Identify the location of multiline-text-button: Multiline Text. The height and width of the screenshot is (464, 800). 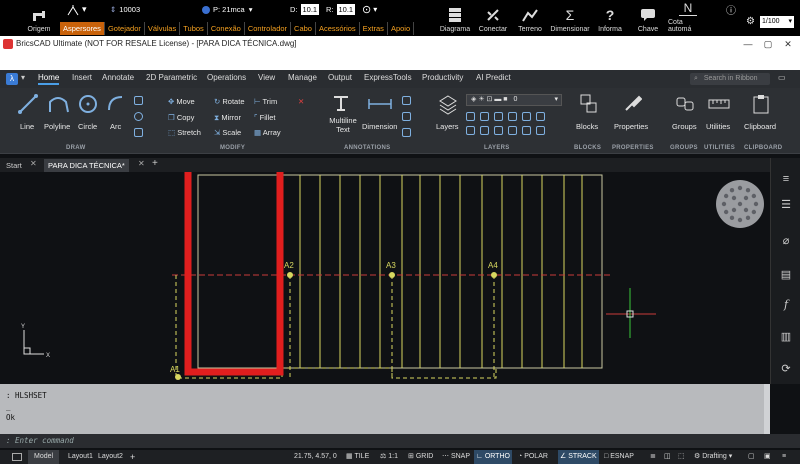
(343, 125).